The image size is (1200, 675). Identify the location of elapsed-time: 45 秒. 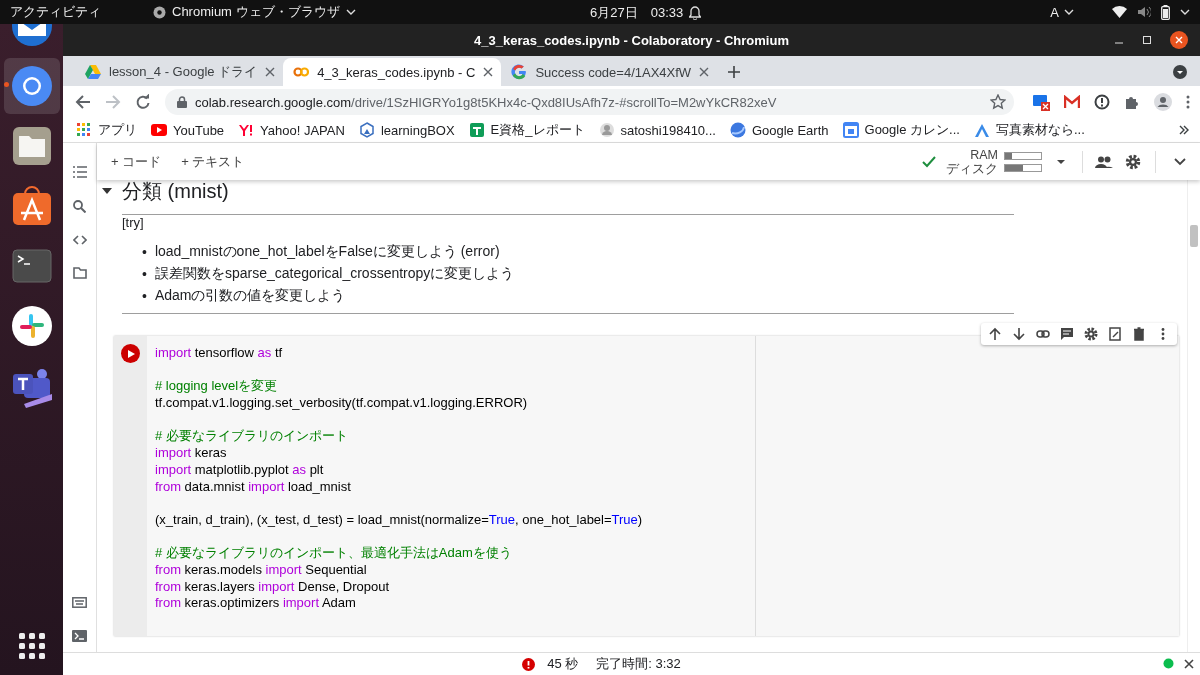
(563, 664).